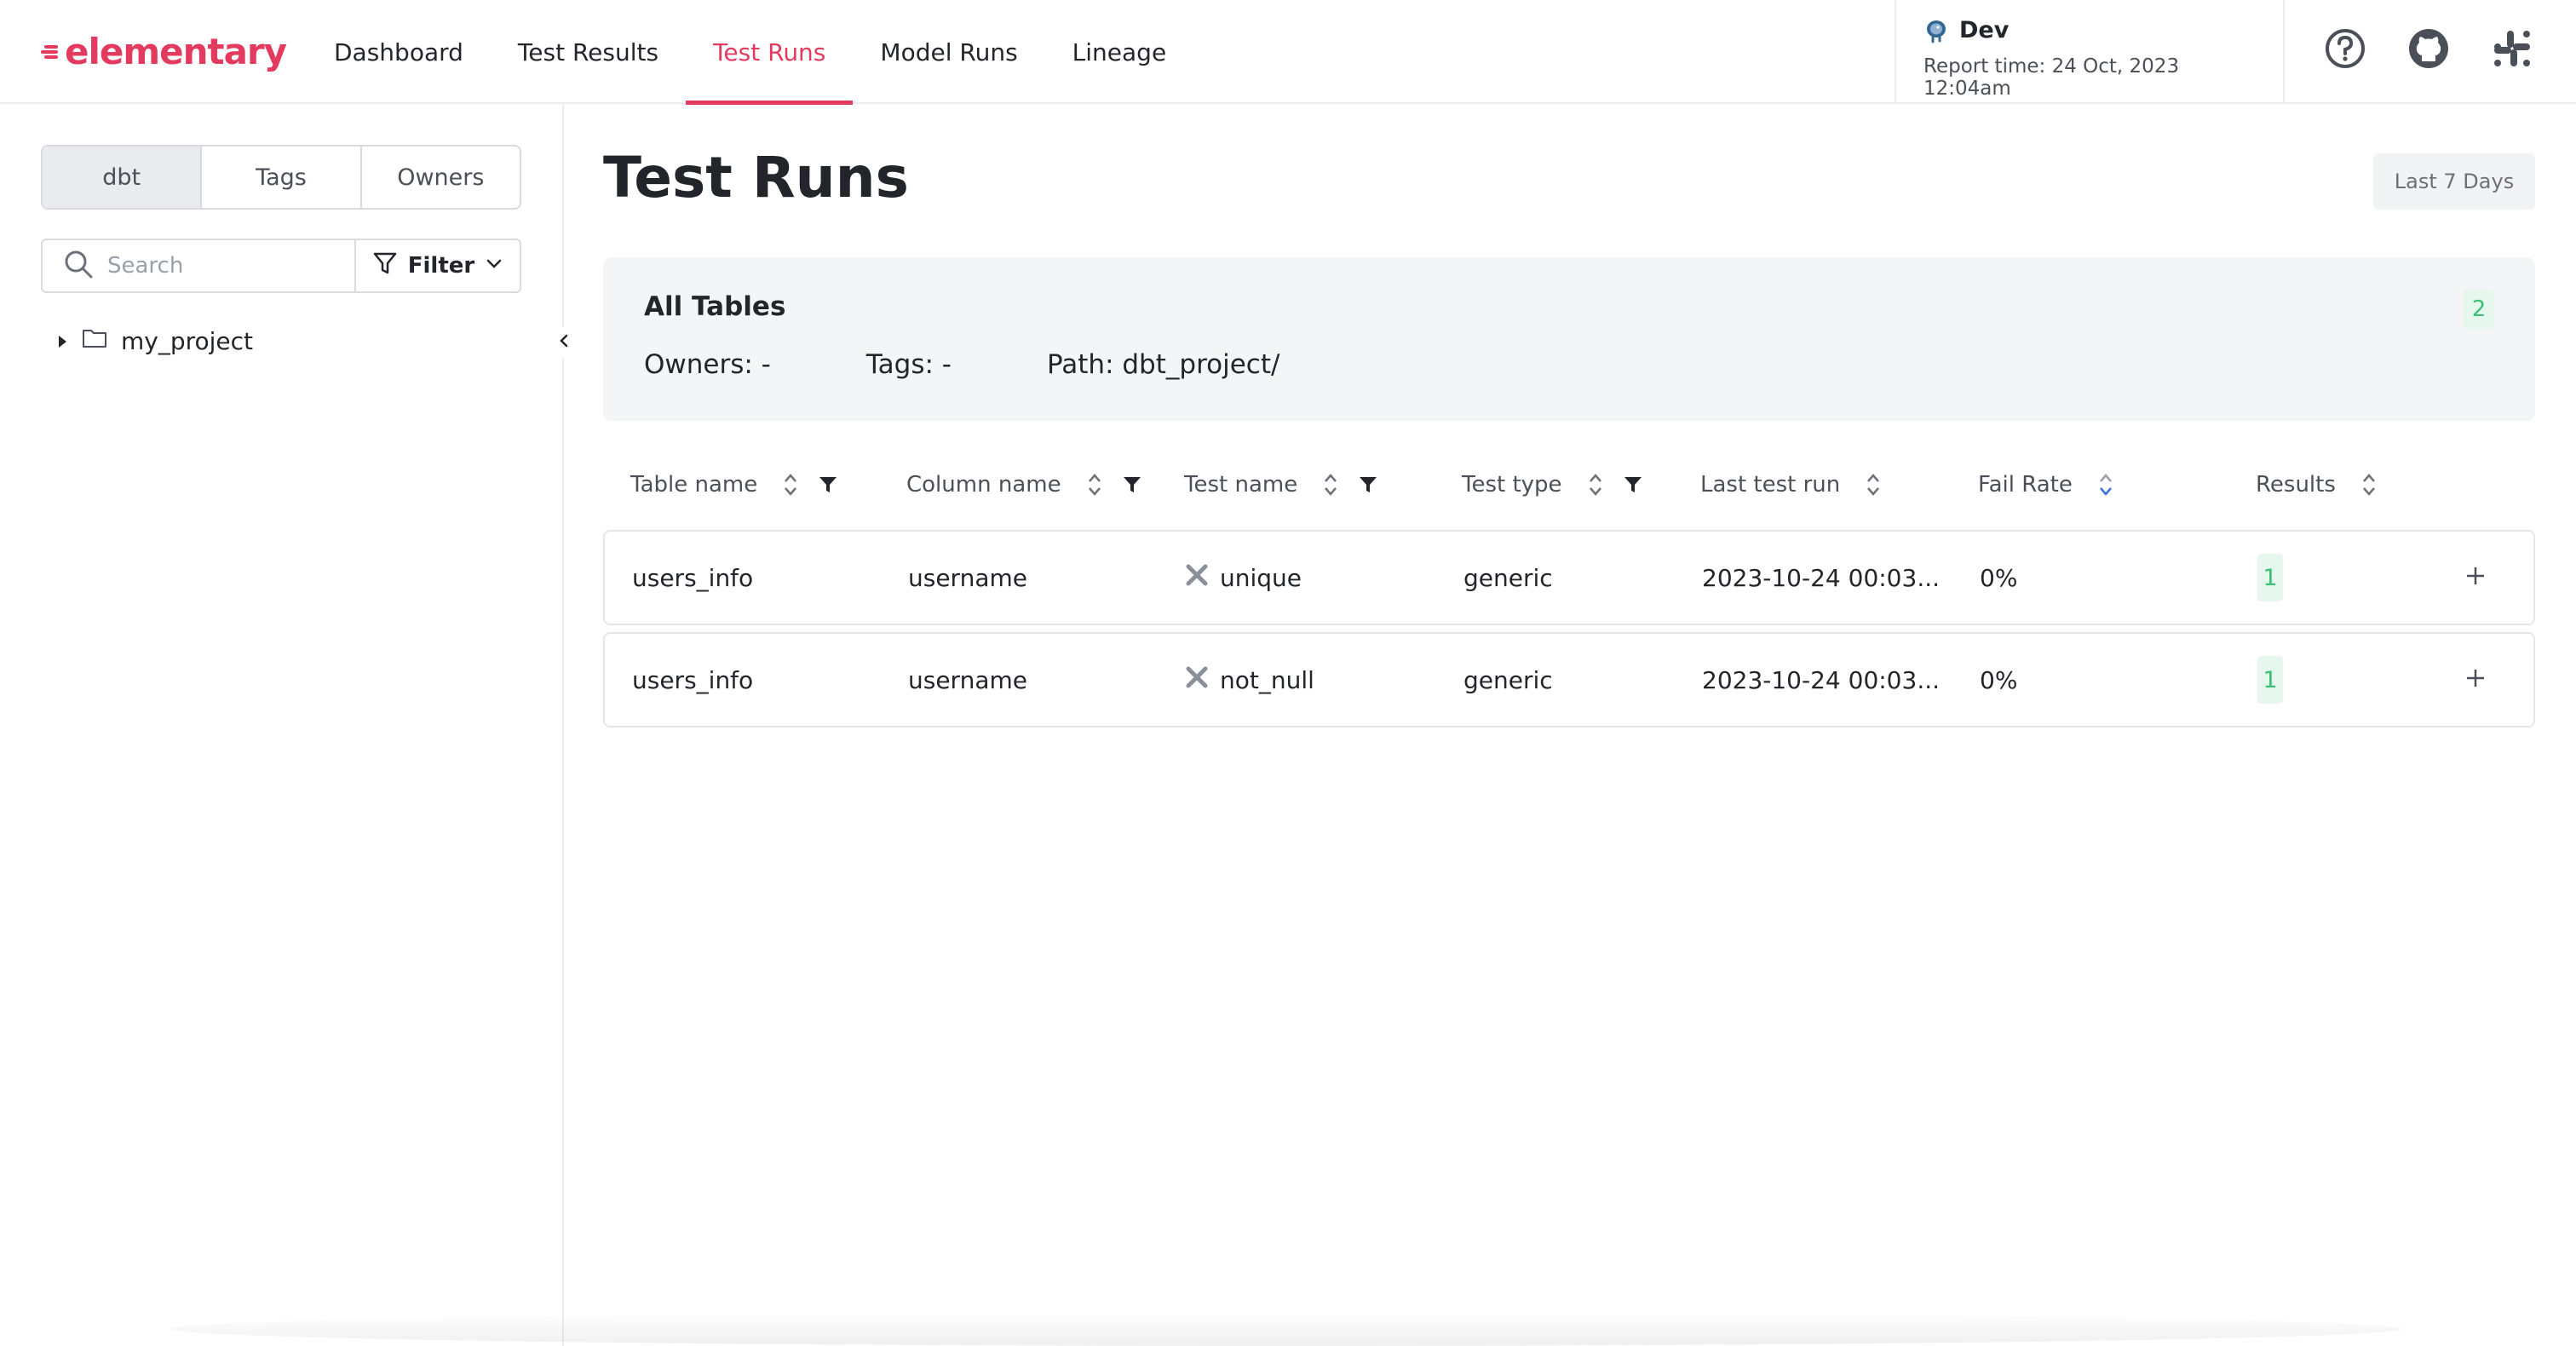 This screenshot has height=1346, width=2576. I want to click on time-range-button: Last 7 Days, so click(2454, 181).